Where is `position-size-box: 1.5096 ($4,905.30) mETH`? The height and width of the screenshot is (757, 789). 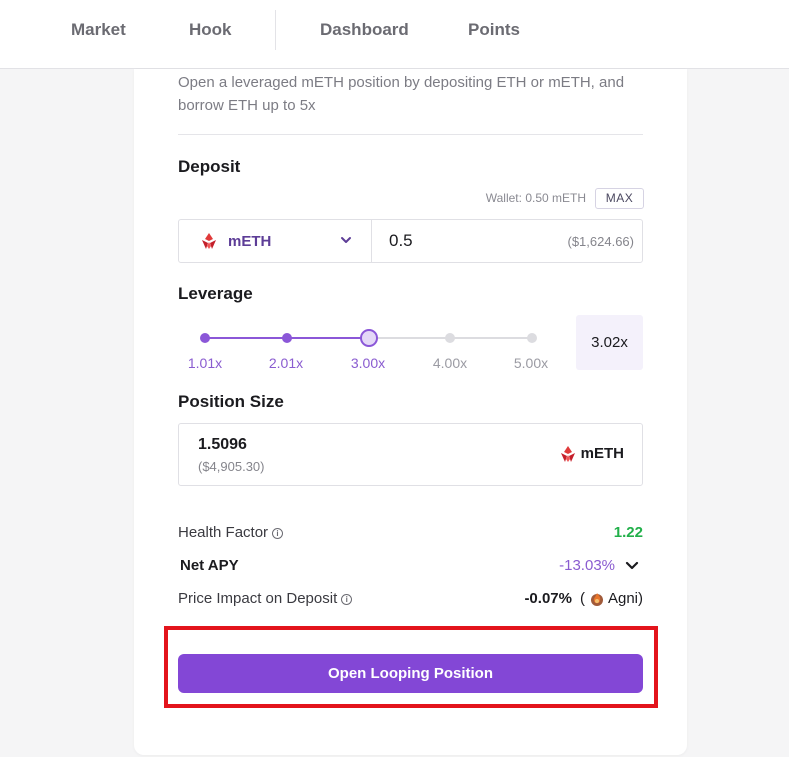 position-size-box: 1.5096 ($4,905.30) mETH is located at coordinates (410, 454).